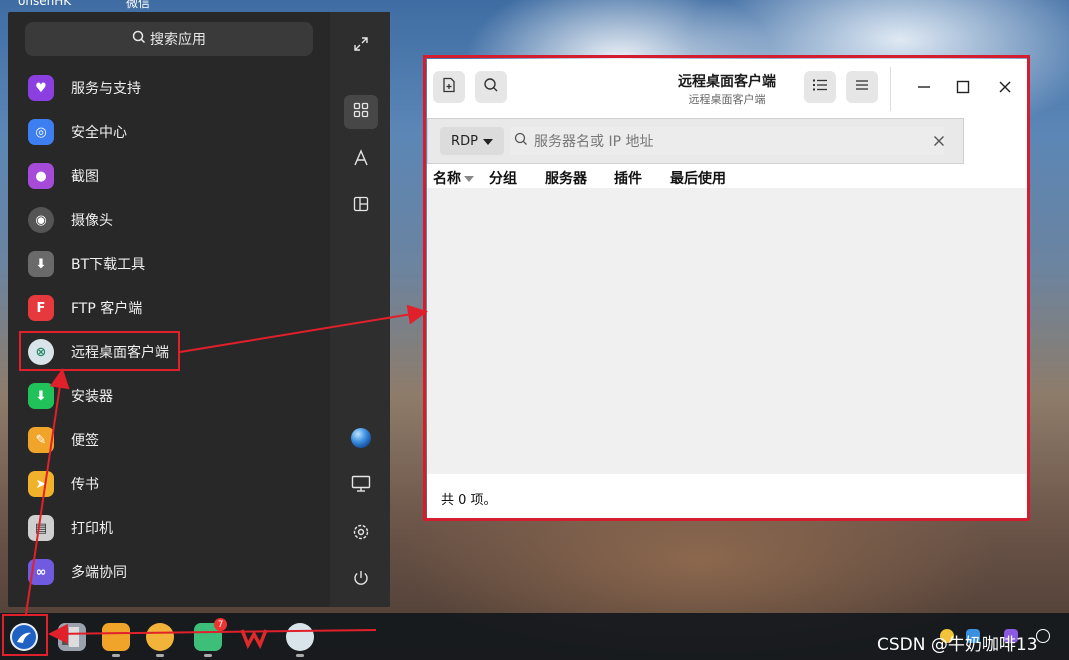 The width and height of the screenshot is (1069, 660). I want to click on list-icon, so click(820, 87).